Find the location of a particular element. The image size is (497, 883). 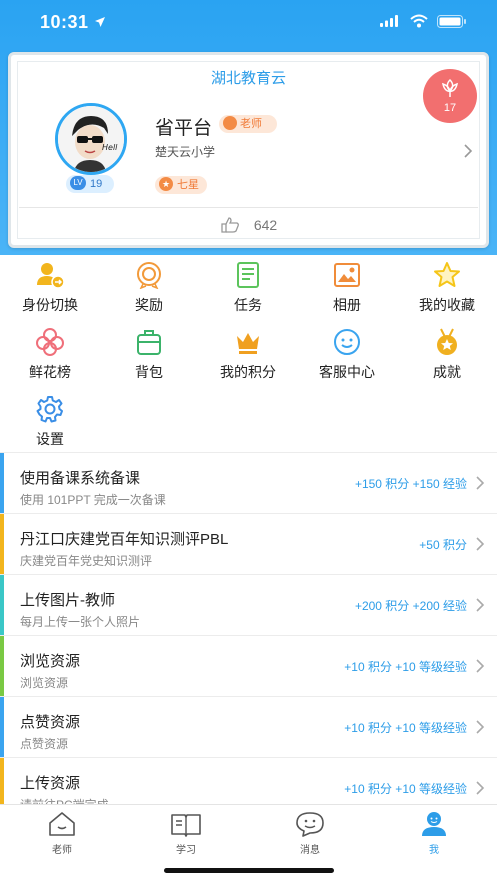

teacher-icon is located at coordinates (230, 123).